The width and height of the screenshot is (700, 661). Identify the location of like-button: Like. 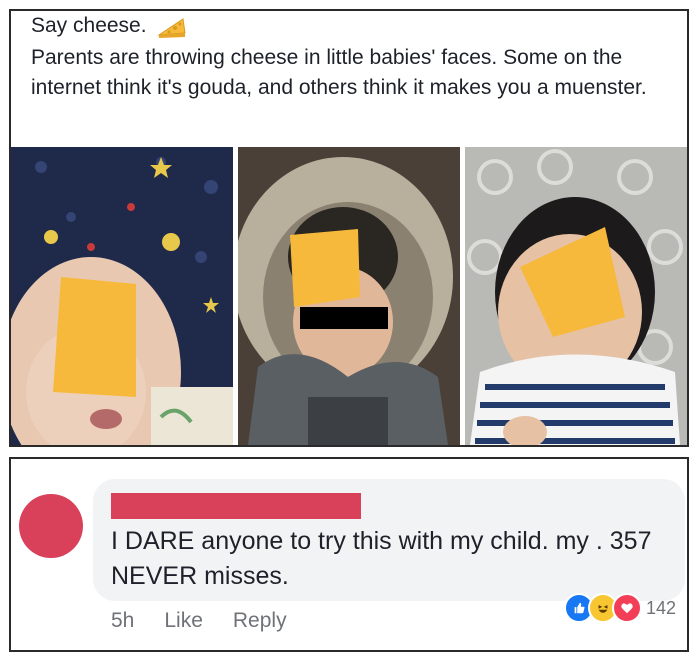
(183, 621).